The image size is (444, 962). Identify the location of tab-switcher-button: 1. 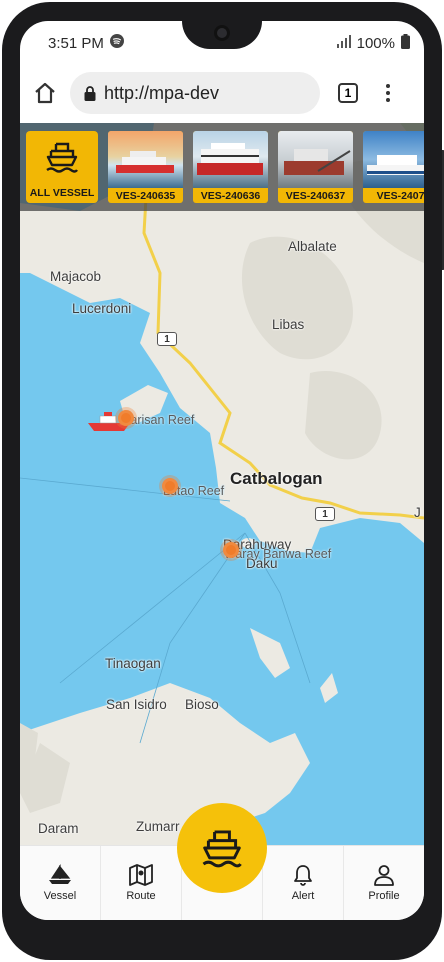
(348, 93).